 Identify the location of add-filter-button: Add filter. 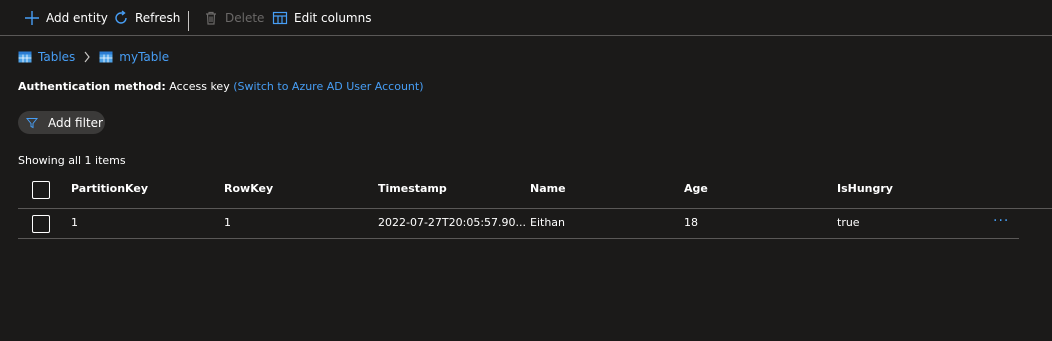
(61, 122).